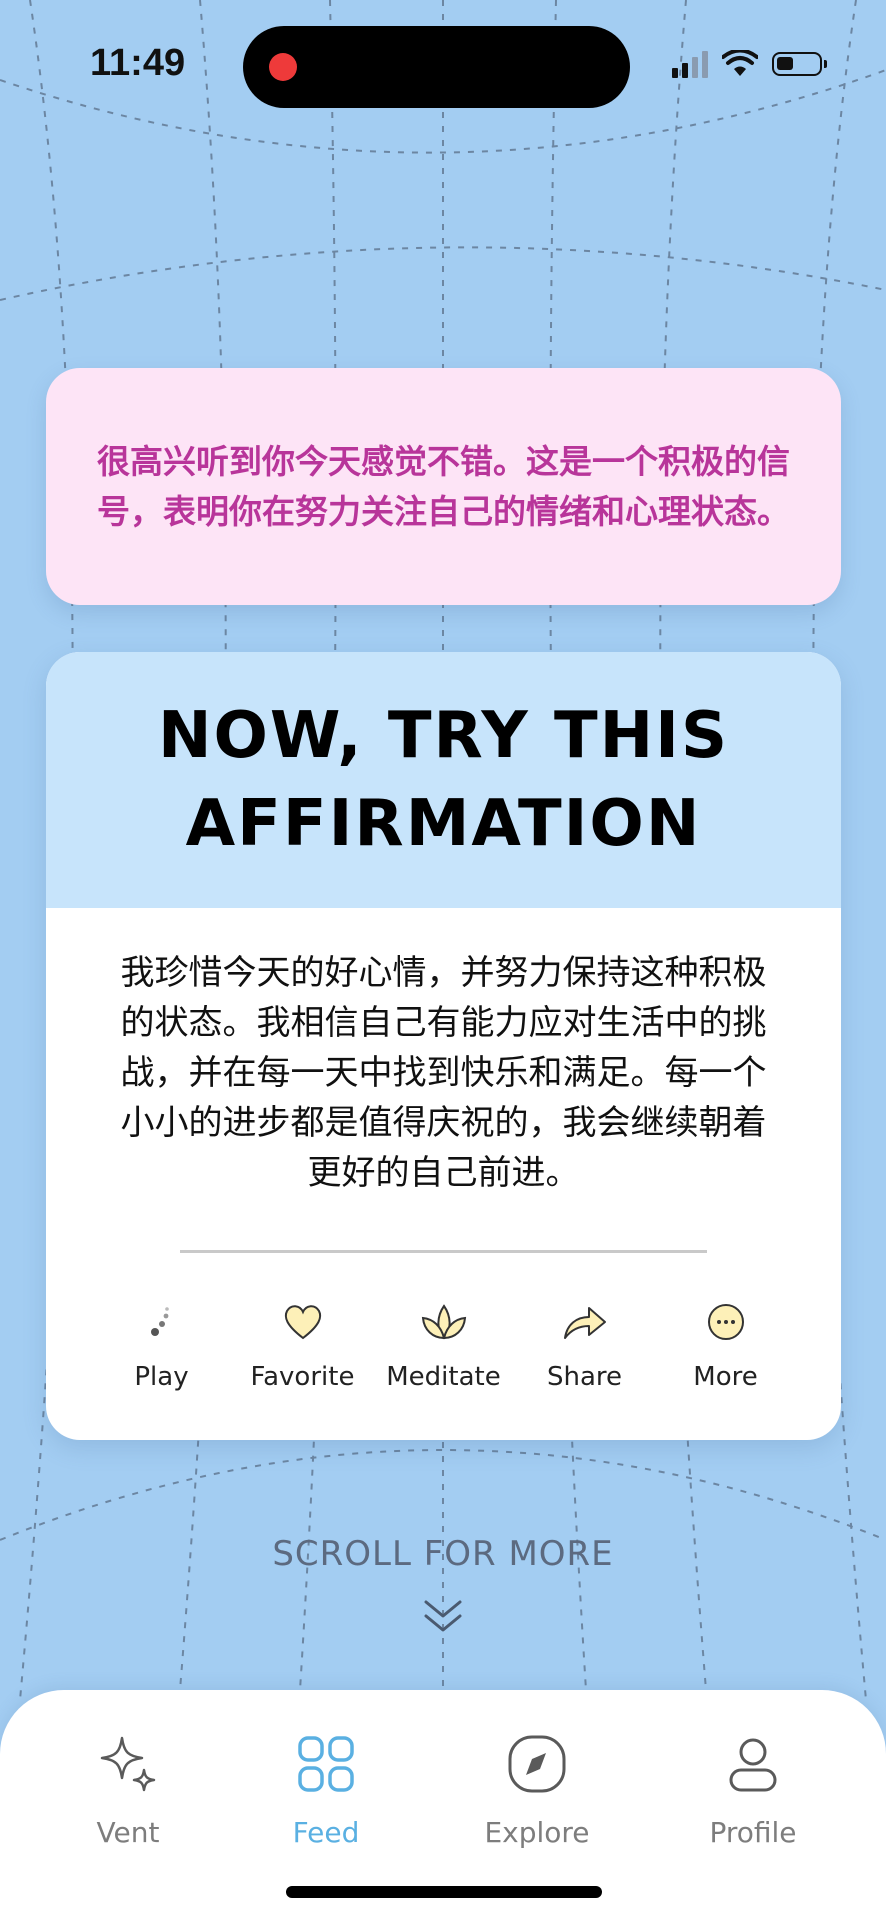 The height and width of the screenshot is (1920, 886). I want to click on double-chevron-down-icon, so click(443, 1616).